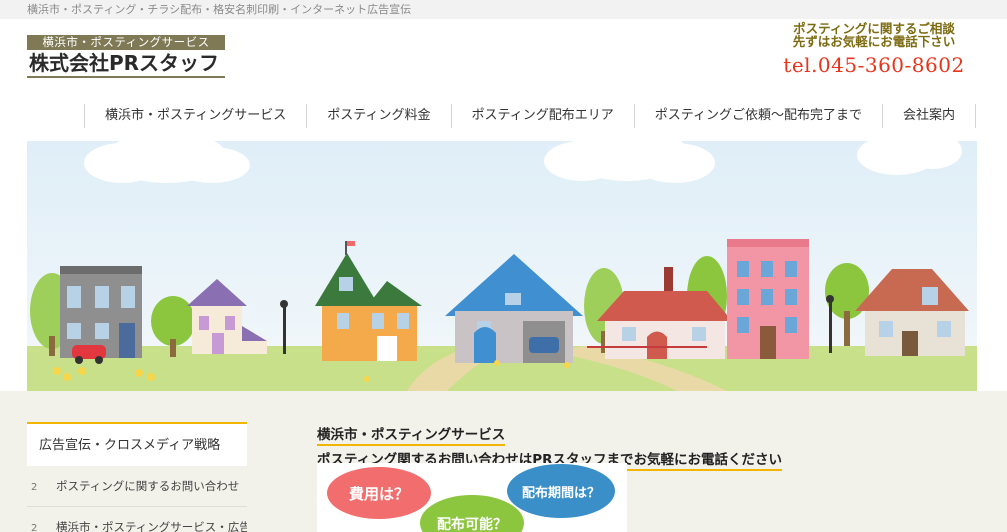 Image resolution: width=1007 pixels, height=532 pixels. What do you see at coordinates (928, 116) in the screenshot?
I see `nav-item-company: 会社案内` at bounding box center [928, 116].